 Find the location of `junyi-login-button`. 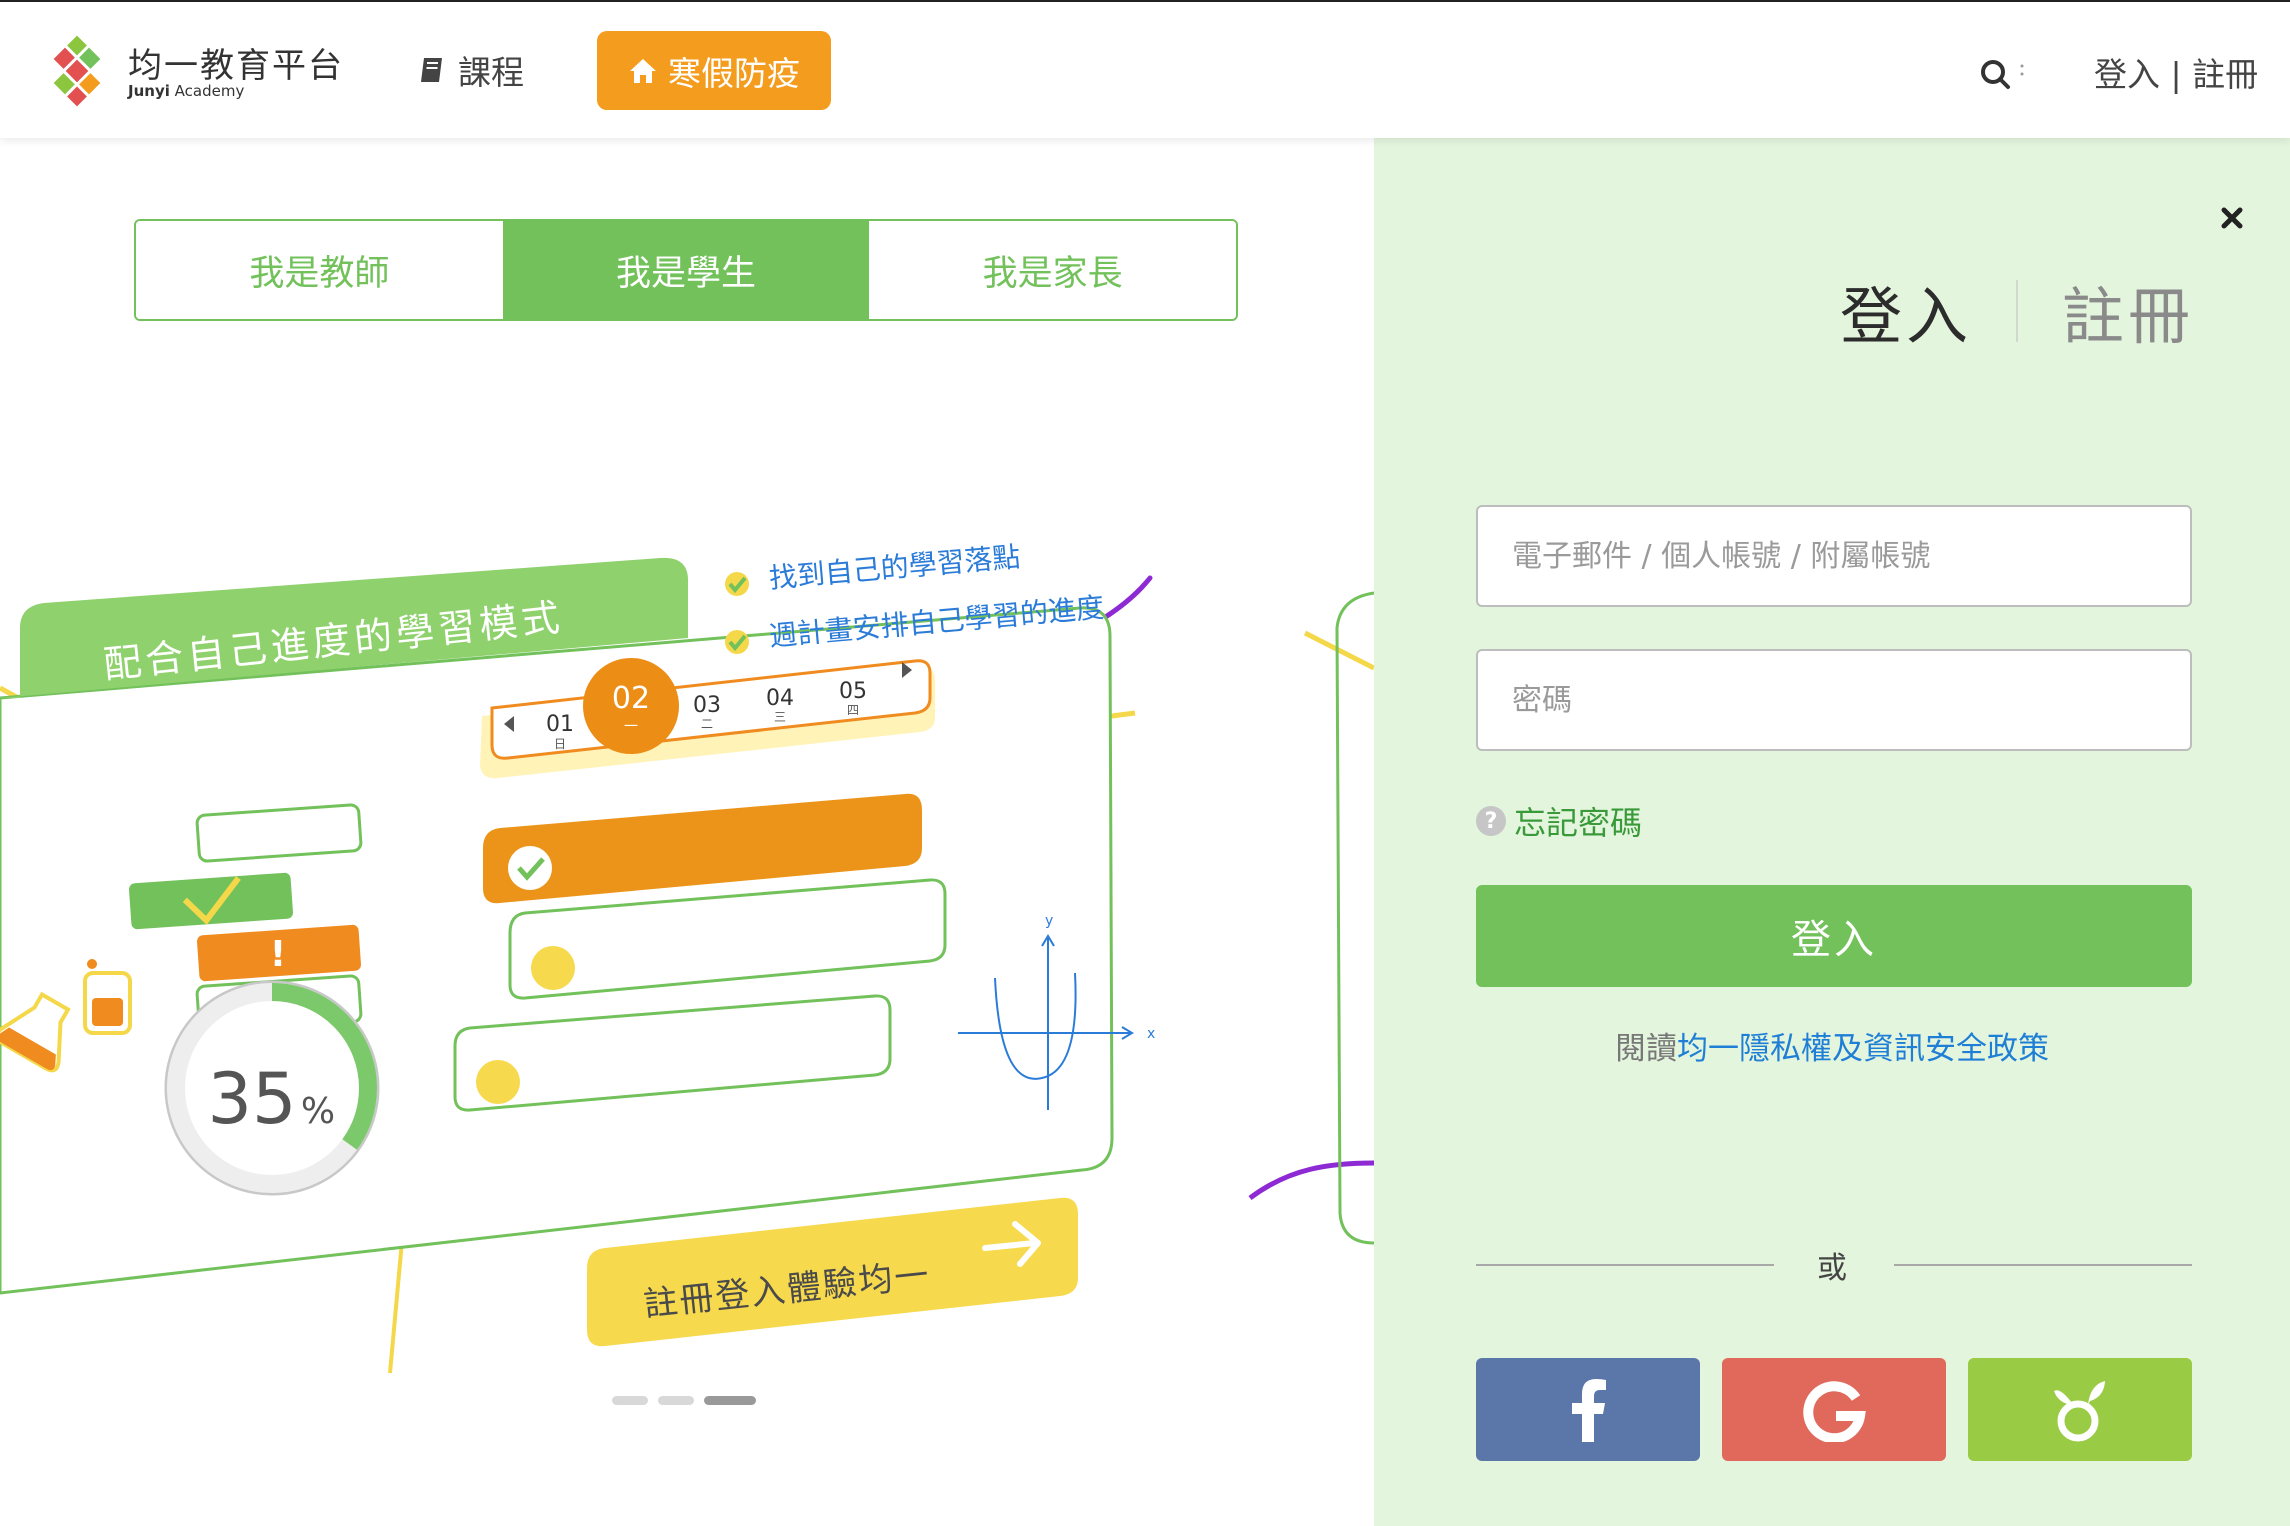

junyi-login-button is located at coordinates (2080, 1409).